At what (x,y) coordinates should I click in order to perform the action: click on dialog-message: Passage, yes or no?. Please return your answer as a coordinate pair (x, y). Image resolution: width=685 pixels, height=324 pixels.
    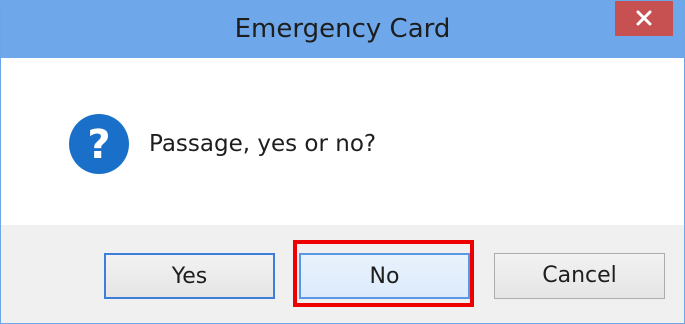
    Looking at the image, I should click on (263, 144).